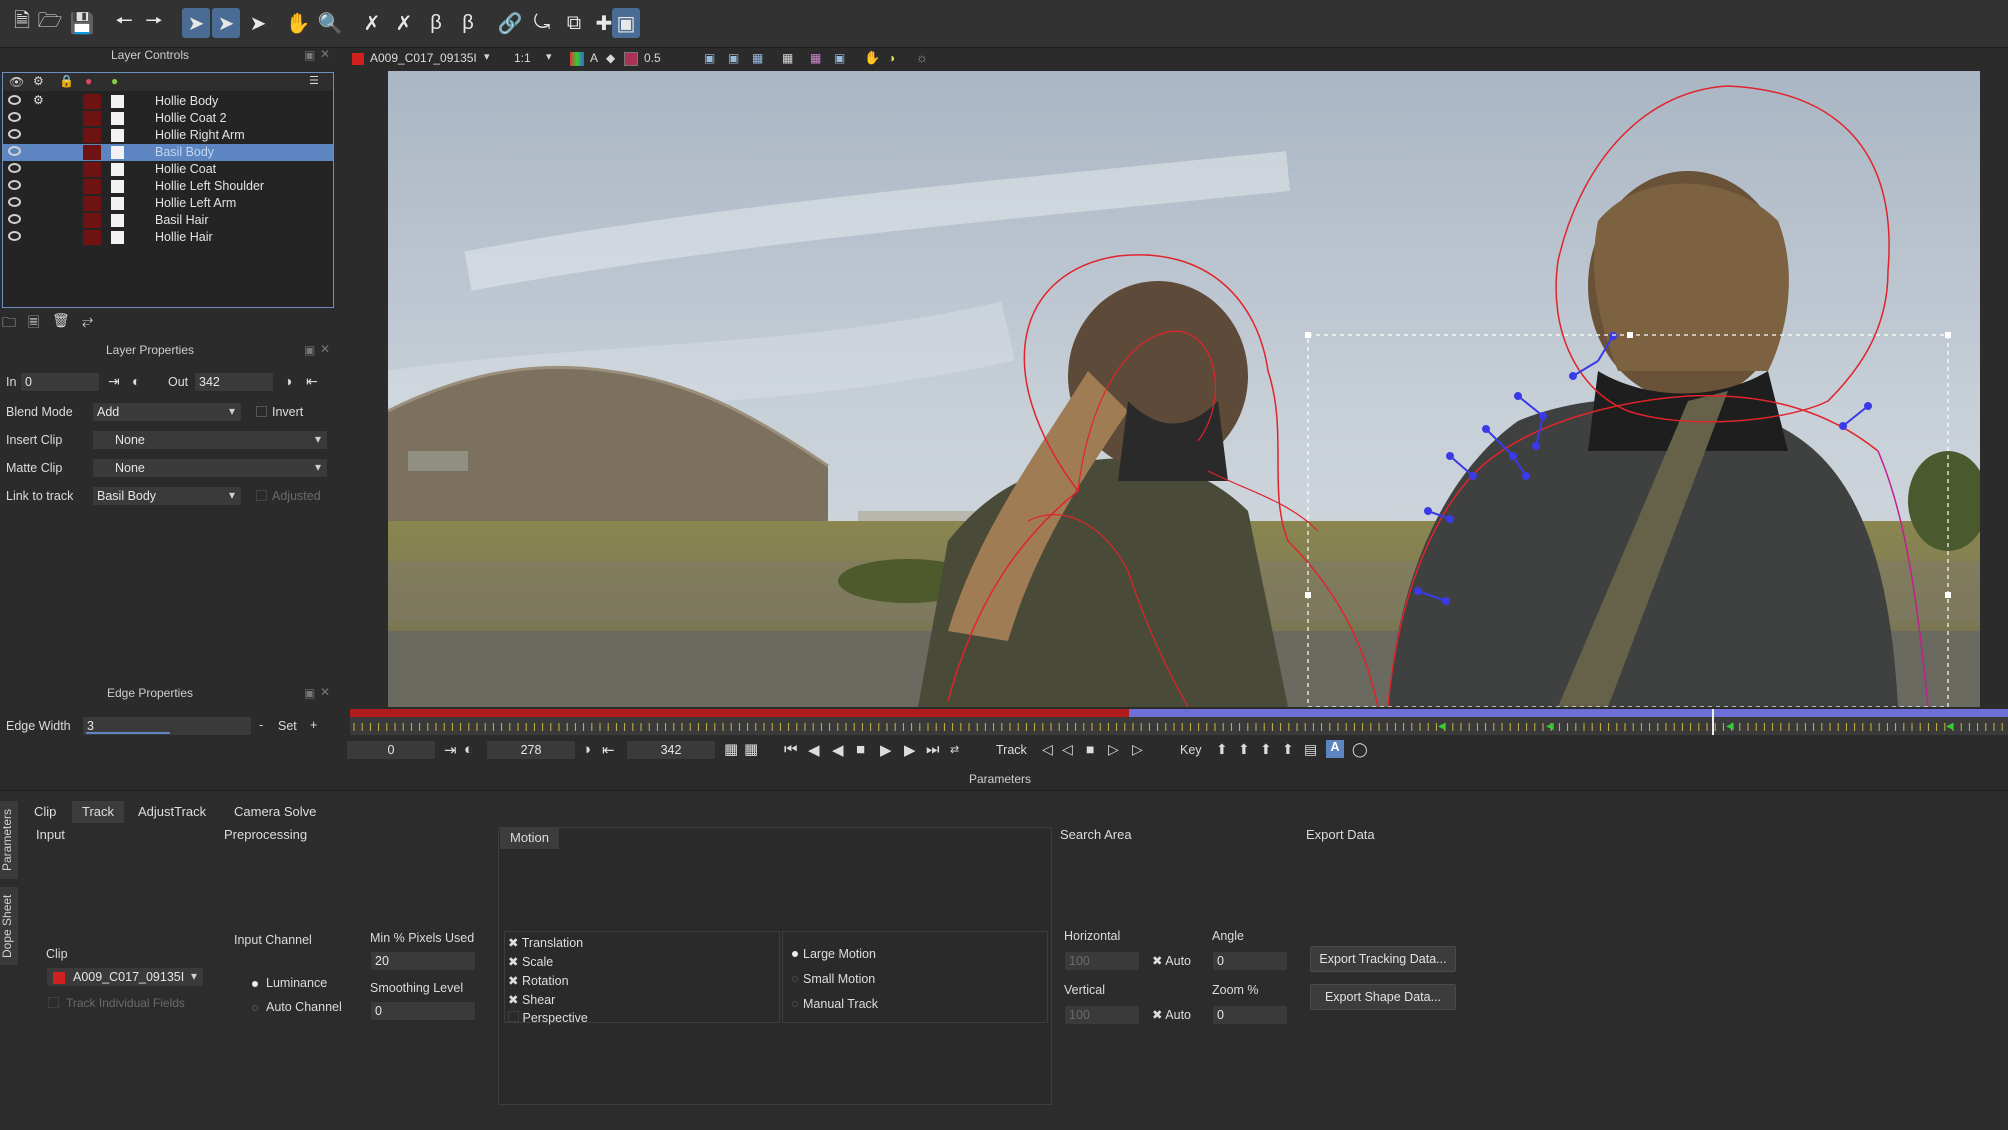 This screenshot has width=2008, height=1130. Describe the element at coordinates (53, 1002) in the screenshot. I see `track-individual-fields-checkbox` at that location.